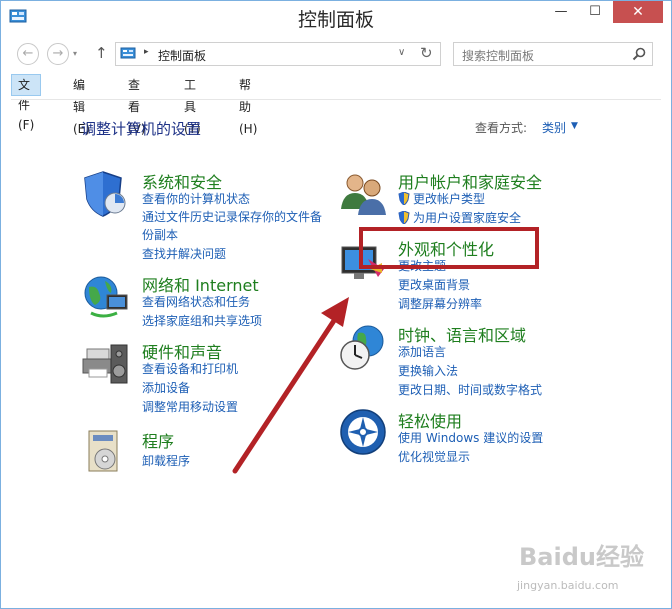 This screenshot has width=672, height=609. What do you see at coordinates (182, 55) in the screenshot?
I see `breadcrumb: 控制面板` at bounding box center [182, 55].